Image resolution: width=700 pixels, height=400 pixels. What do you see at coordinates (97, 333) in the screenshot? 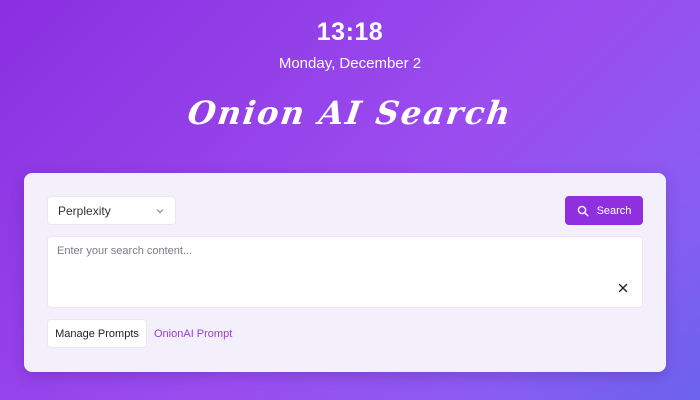
I see `manage-prompts-button: Manage Prompts` at bounding box center [97, 333].